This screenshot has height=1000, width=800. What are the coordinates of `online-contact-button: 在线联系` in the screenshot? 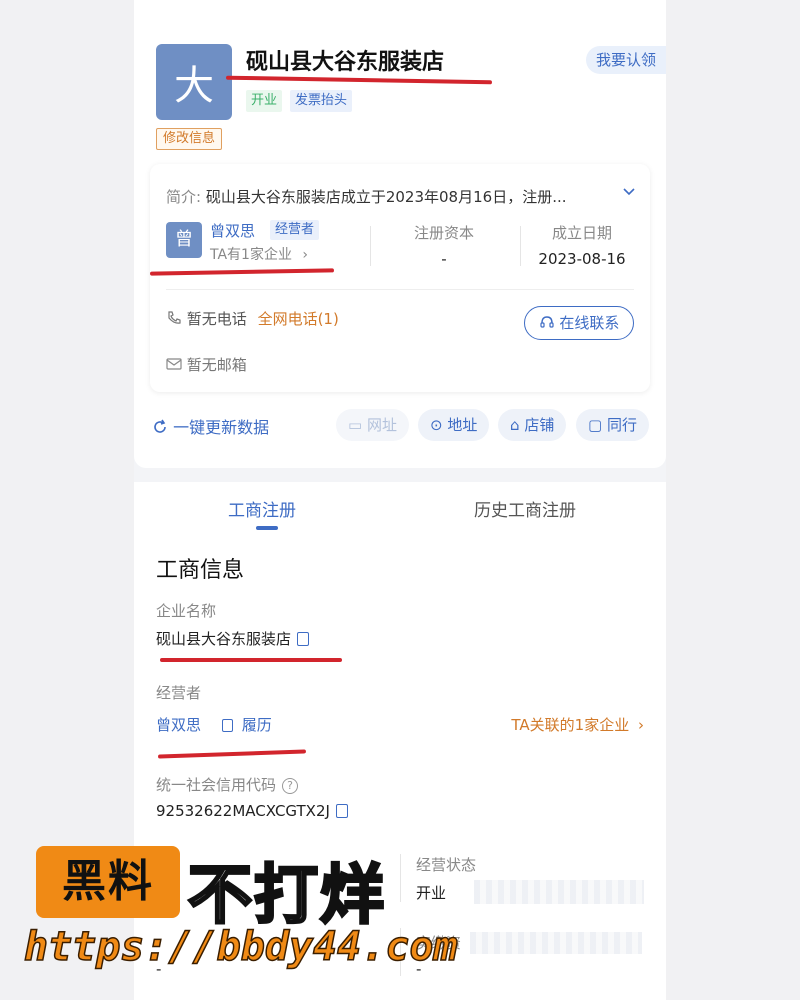 It's located at (579, 323).